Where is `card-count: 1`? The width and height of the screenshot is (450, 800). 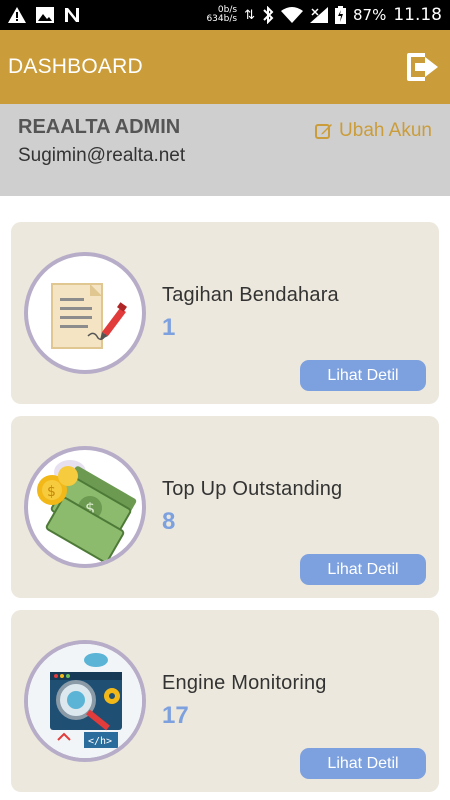 card-count: 1 is located at coordinates (169, 327).